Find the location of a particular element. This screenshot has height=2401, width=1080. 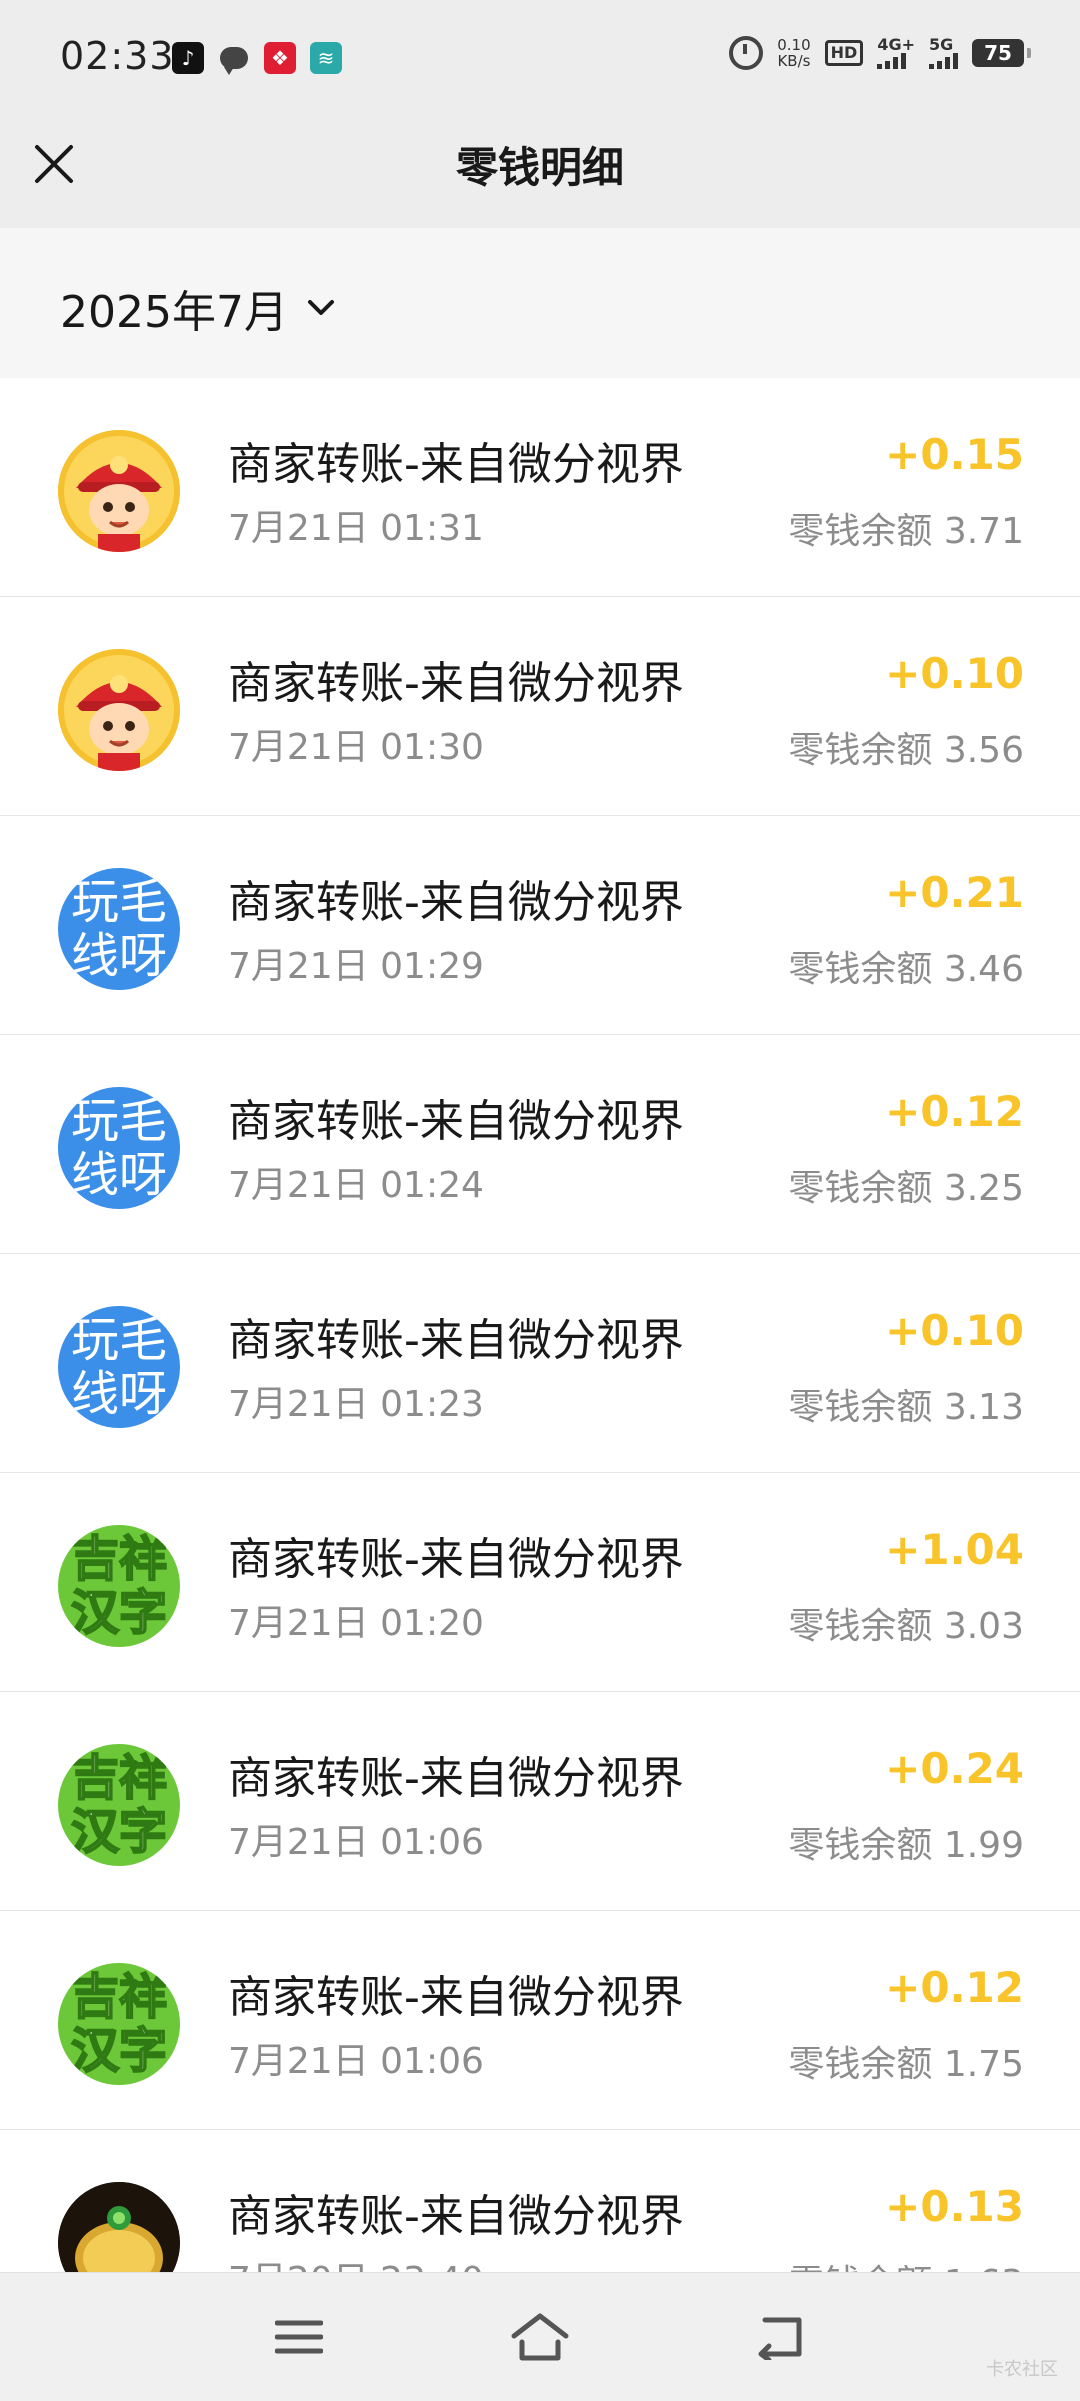

alarm-icon is located at coordinates (746, 53).